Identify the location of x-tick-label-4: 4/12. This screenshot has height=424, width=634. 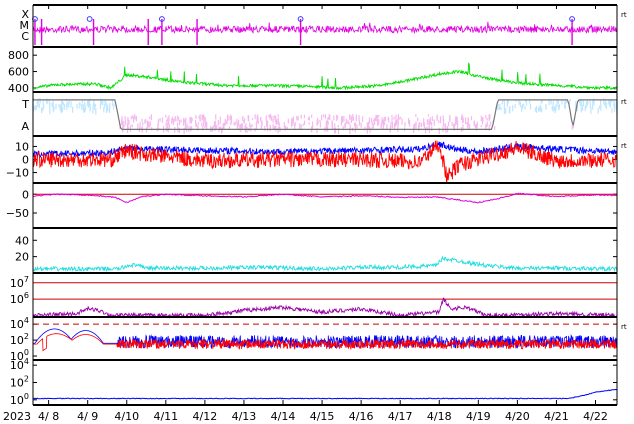
(205, 416).